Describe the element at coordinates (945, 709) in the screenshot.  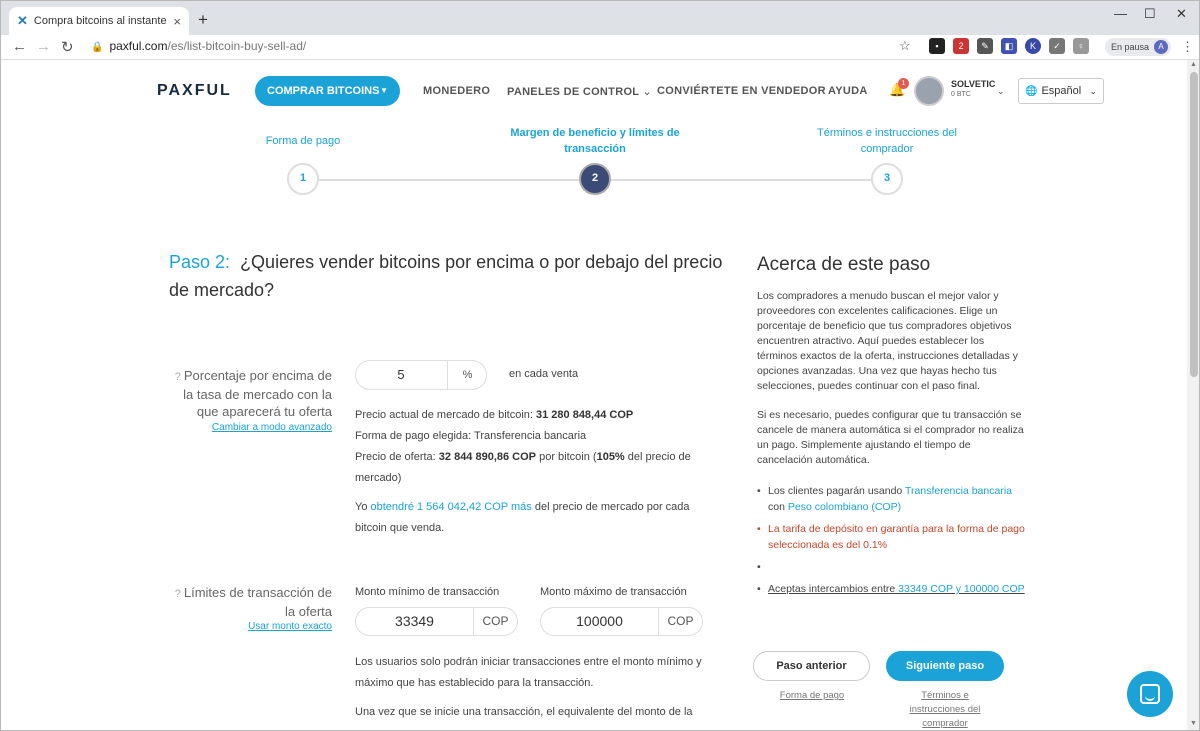
I see `next-step-link: Términos e instrucciones del comprador` at that location.